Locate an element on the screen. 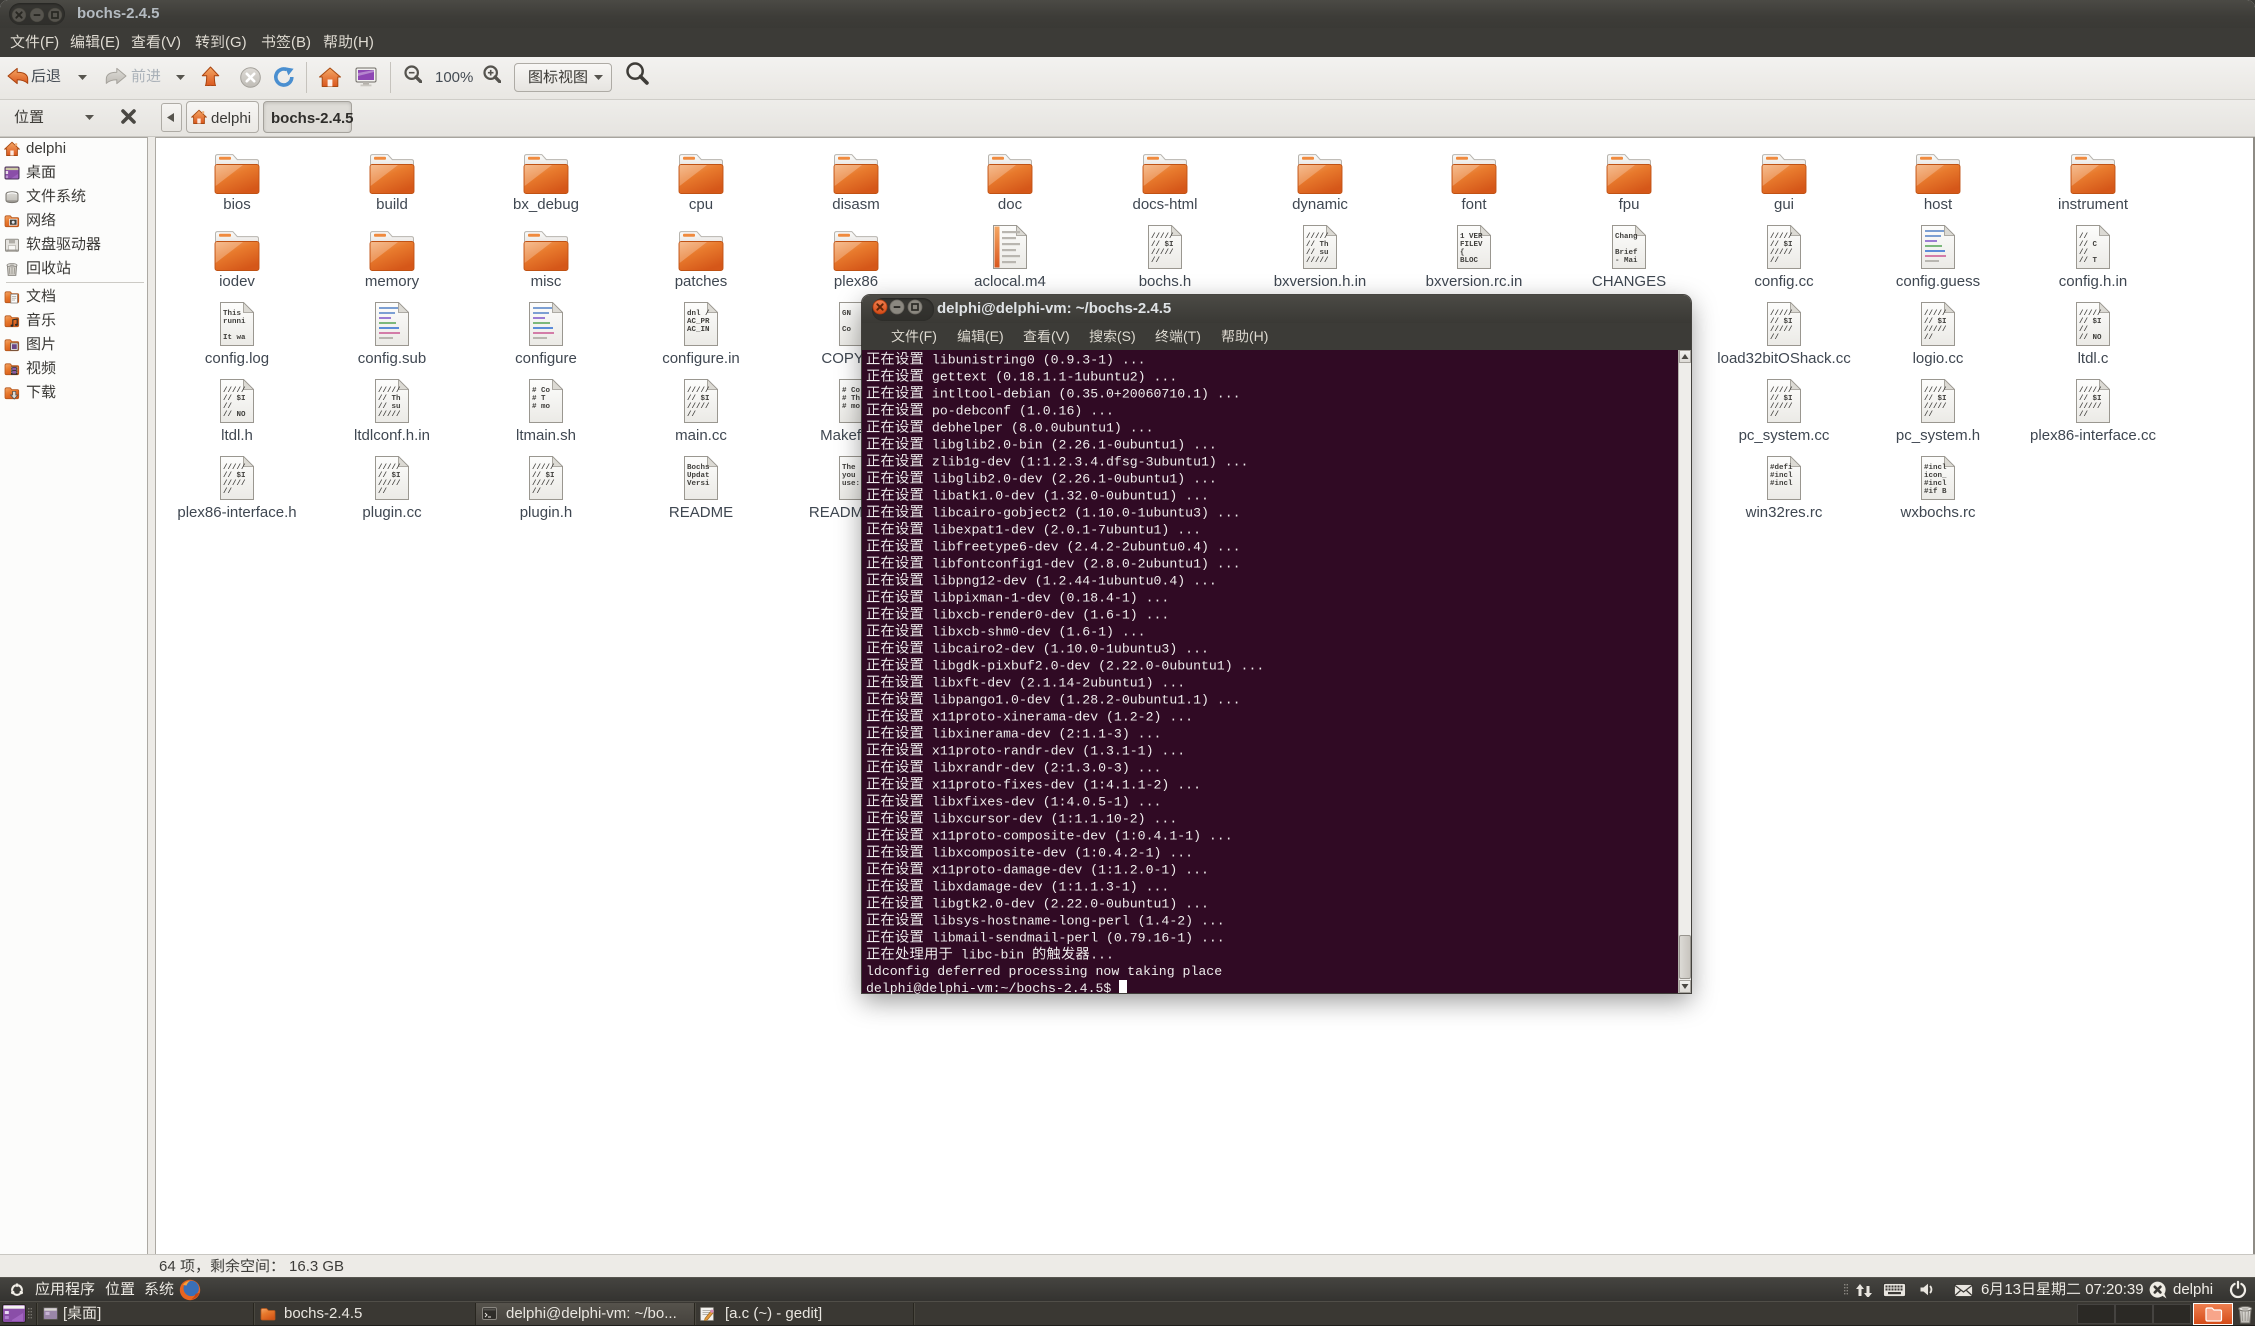  svg-text: #defi is located at coordinates (1781, 468).